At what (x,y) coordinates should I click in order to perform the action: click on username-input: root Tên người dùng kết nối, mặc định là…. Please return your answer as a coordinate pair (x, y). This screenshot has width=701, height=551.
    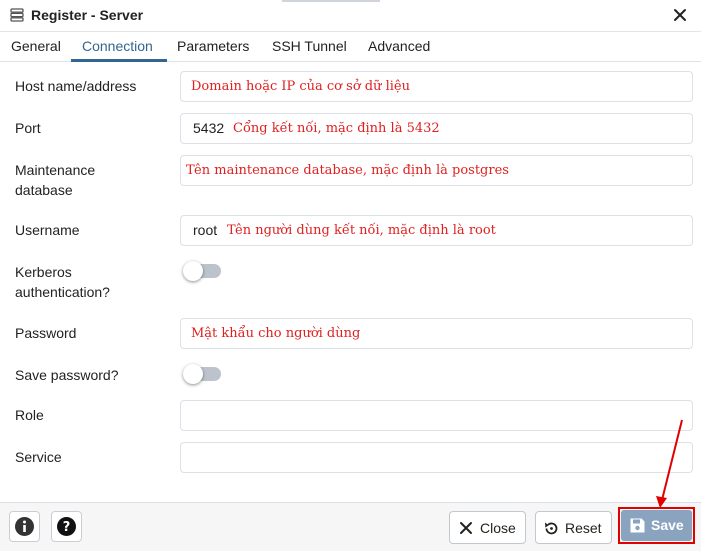
    Looking at the image, I should click on (436, 230).